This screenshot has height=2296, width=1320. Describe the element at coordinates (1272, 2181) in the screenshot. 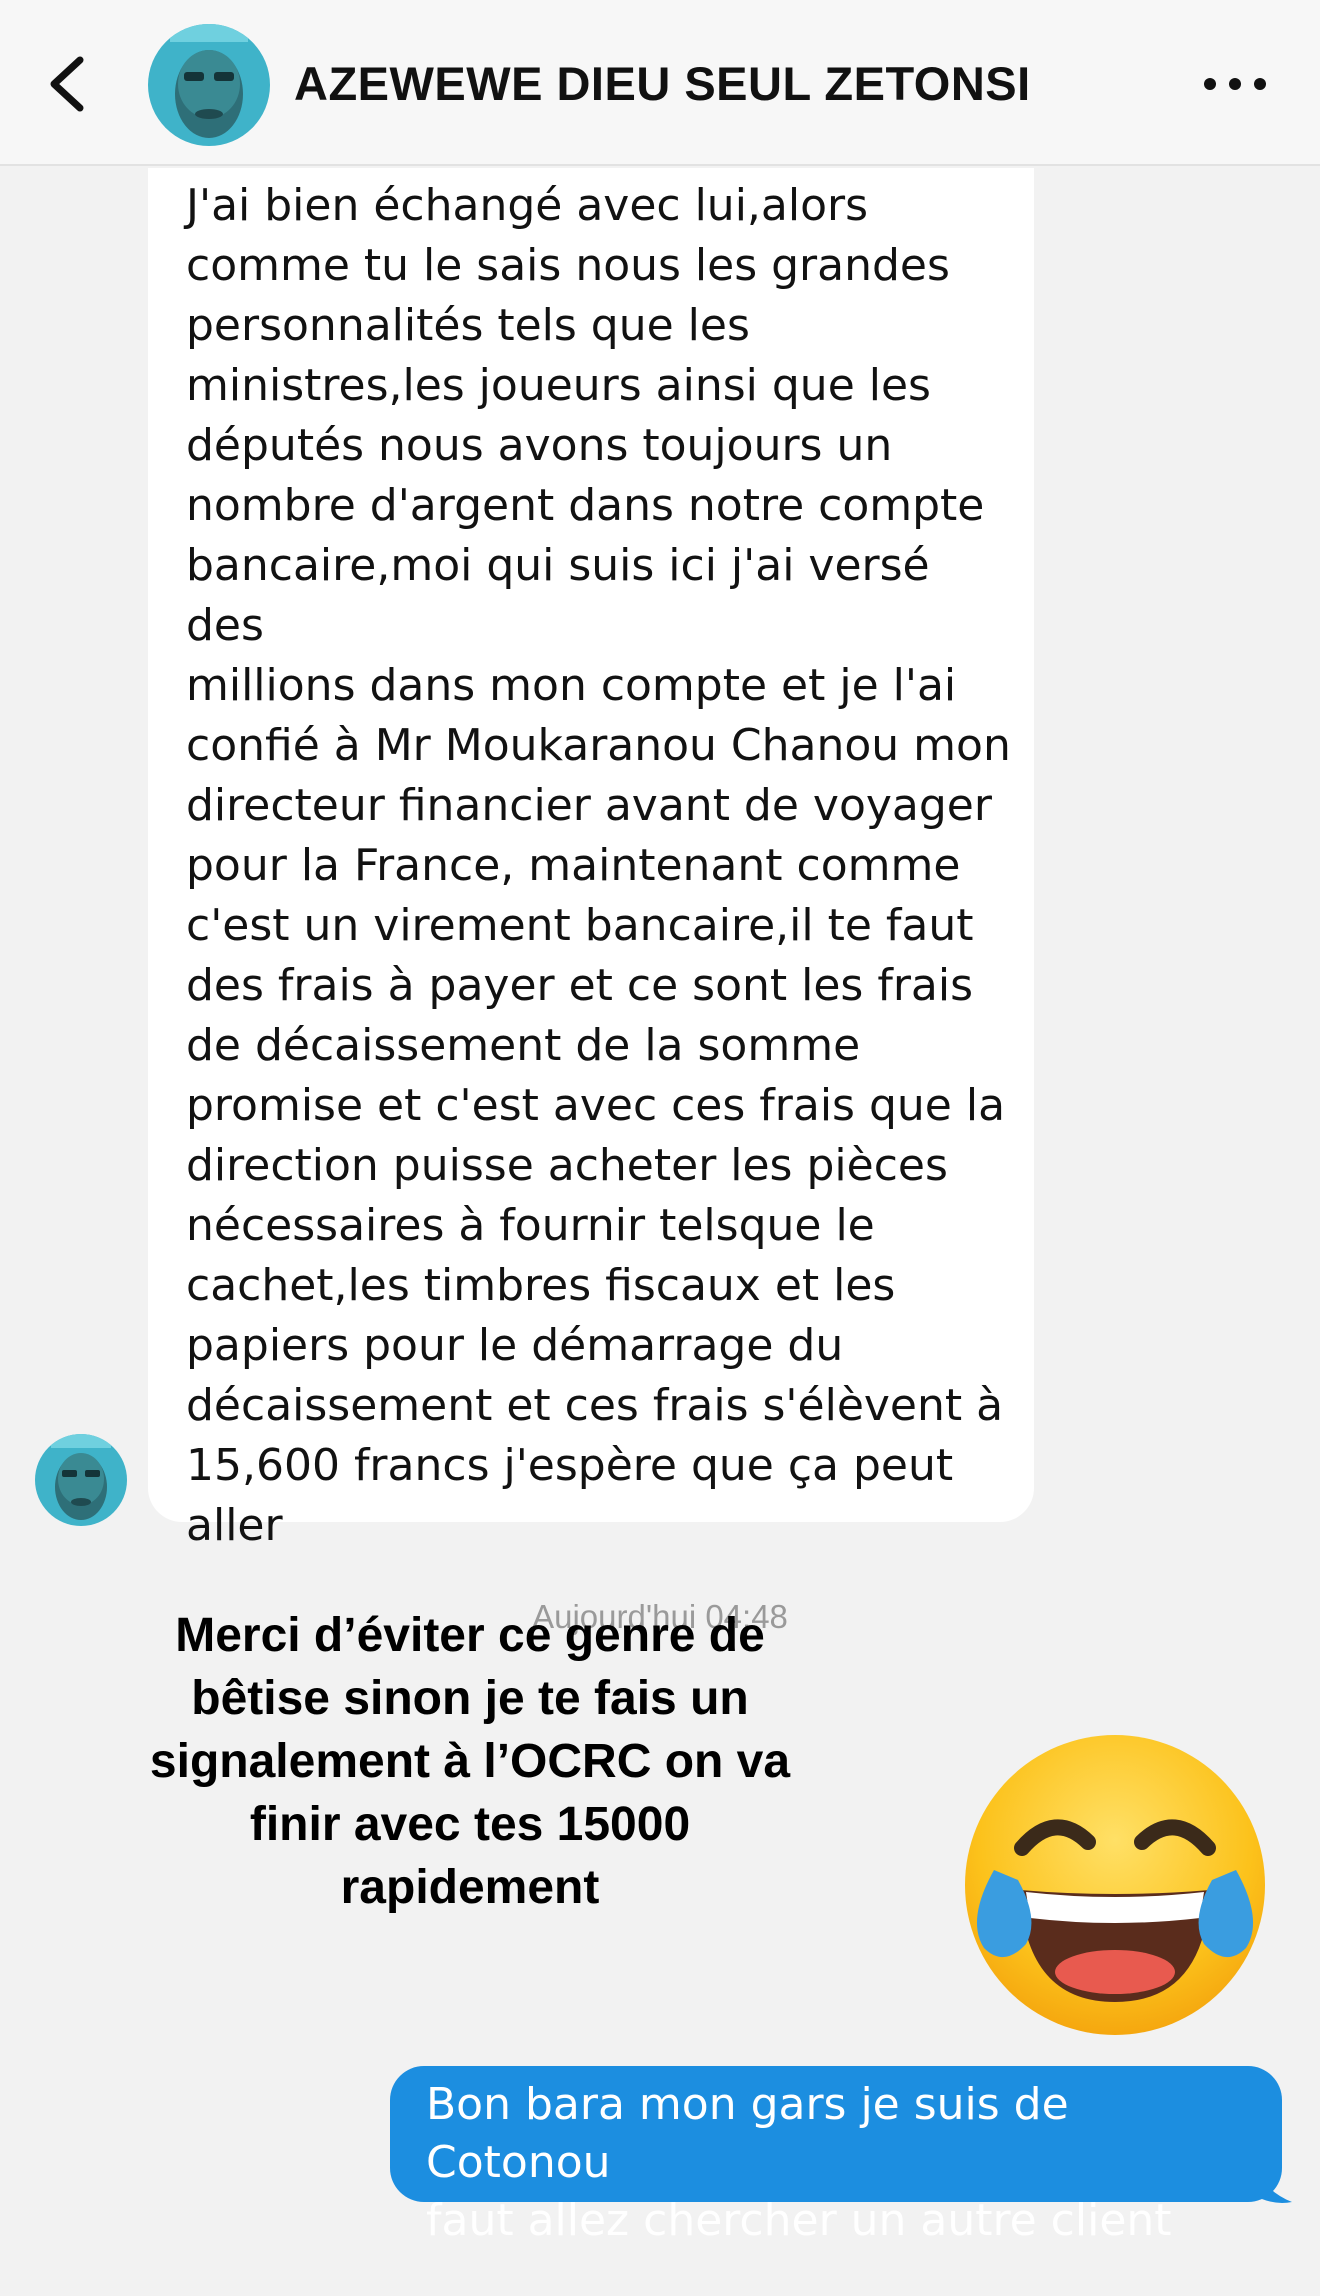

I see `bubble-tail` at that location.